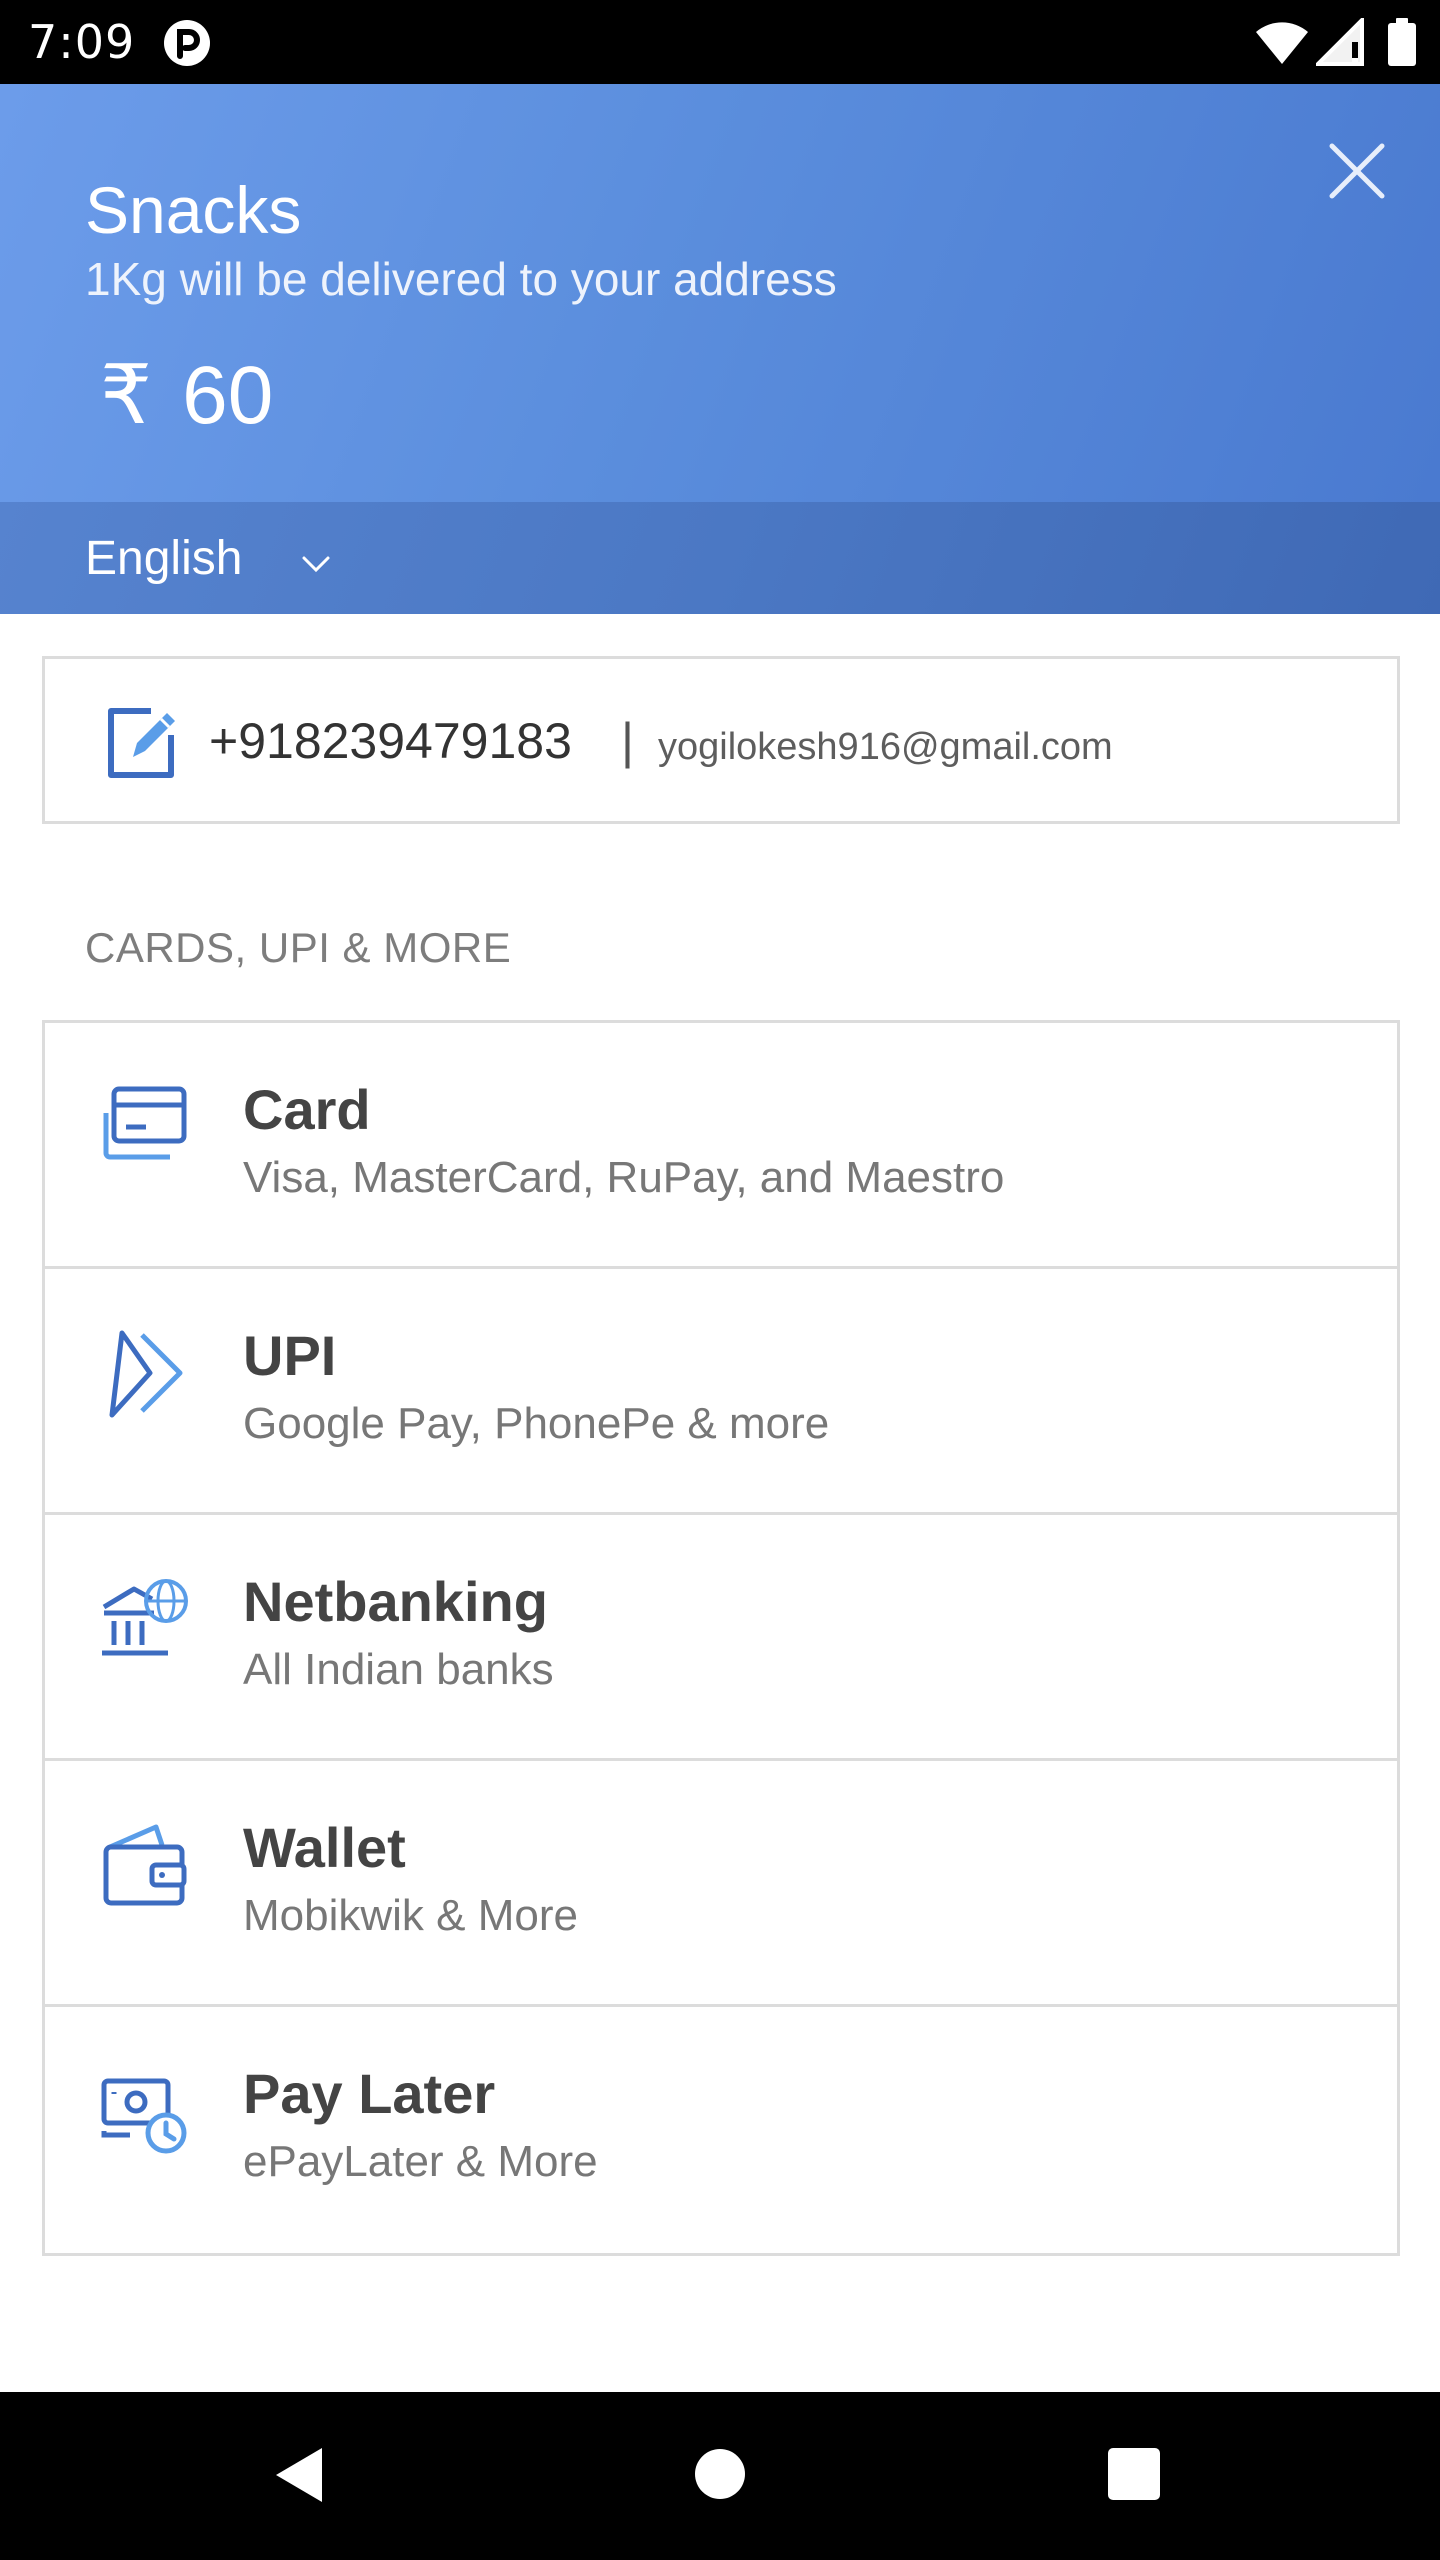 The image size is (1440, 2560). Describe the element at coordinates (298, 2475) in the screenshot. I see `back-icon` at that location.